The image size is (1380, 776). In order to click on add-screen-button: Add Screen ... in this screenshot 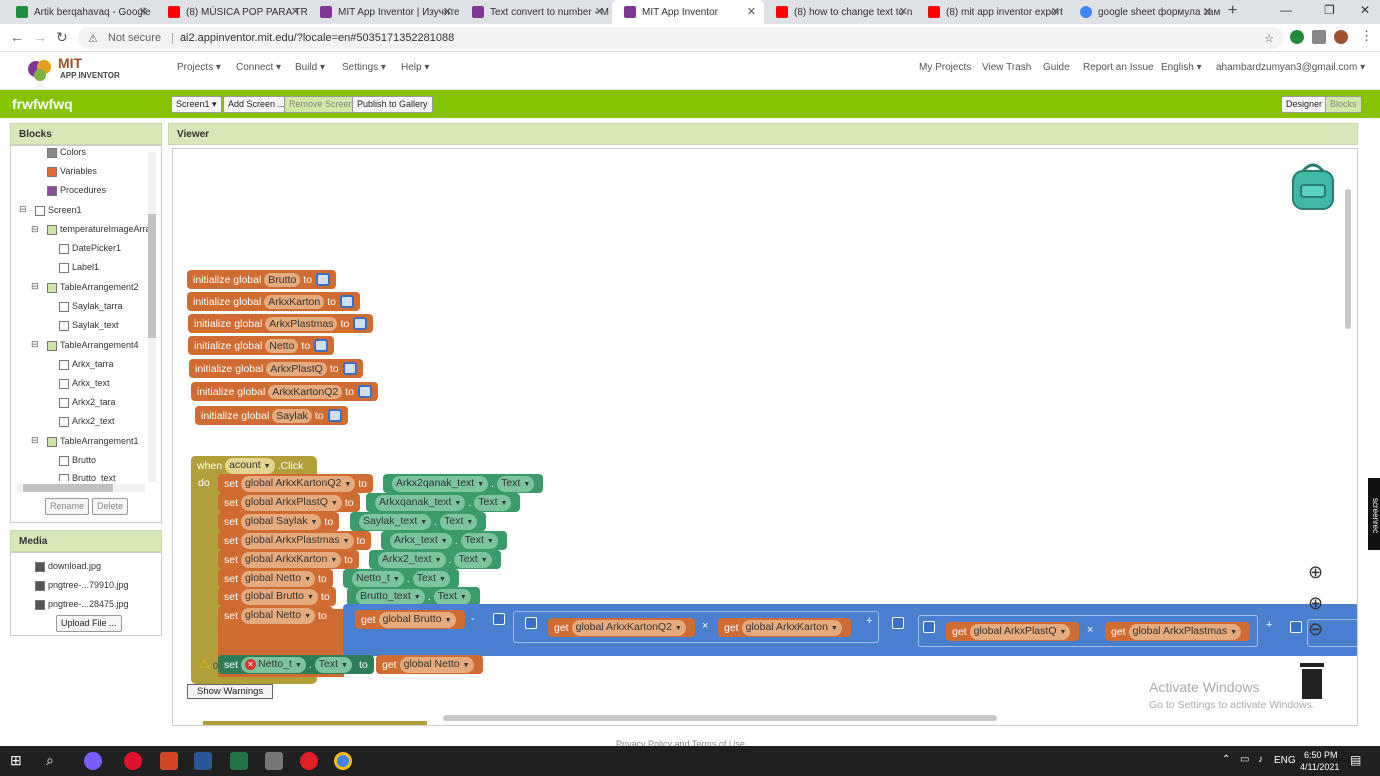, I will do `click(257, 104)`.